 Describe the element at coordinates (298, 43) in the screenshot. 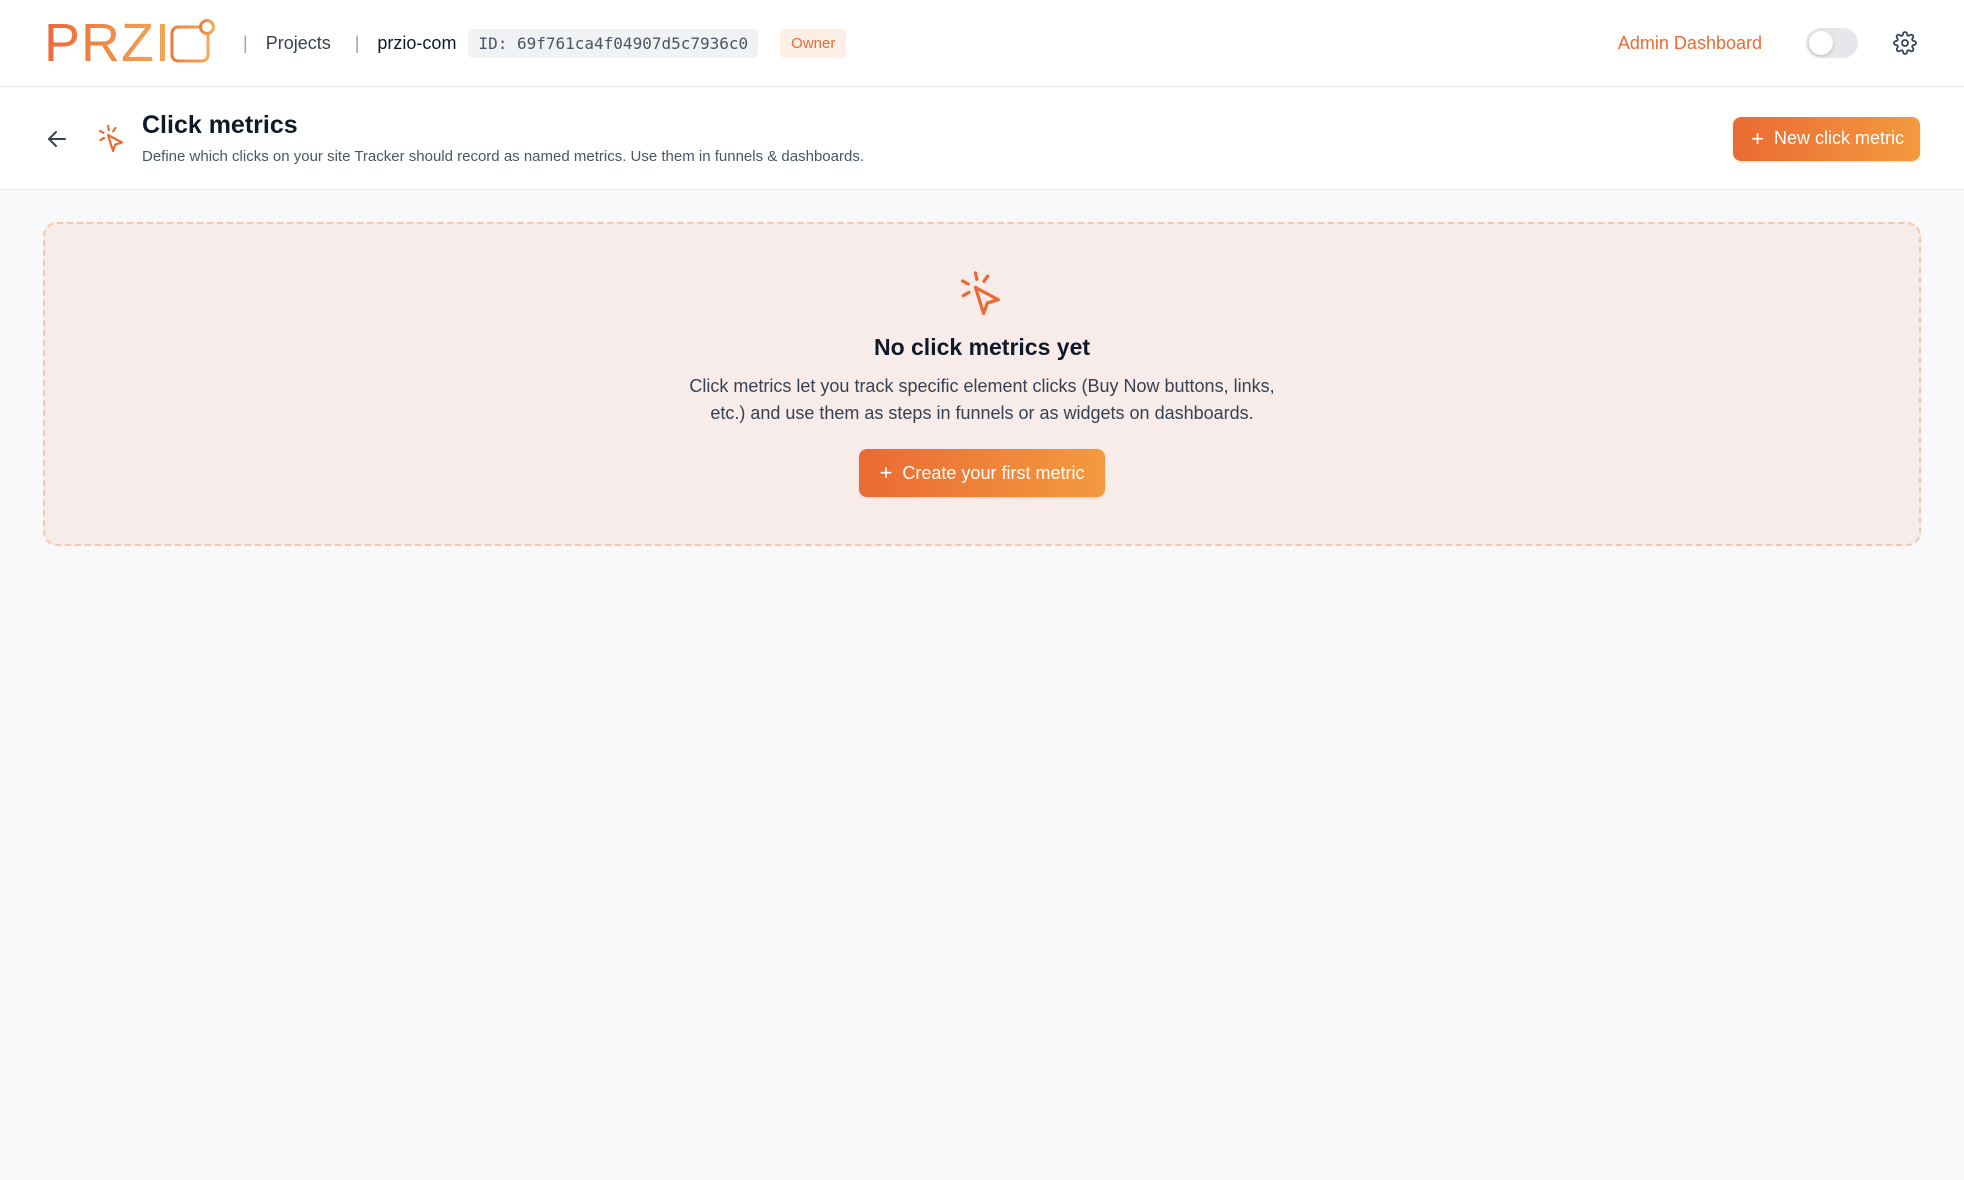

I see `projects-link: Projects` at that location.